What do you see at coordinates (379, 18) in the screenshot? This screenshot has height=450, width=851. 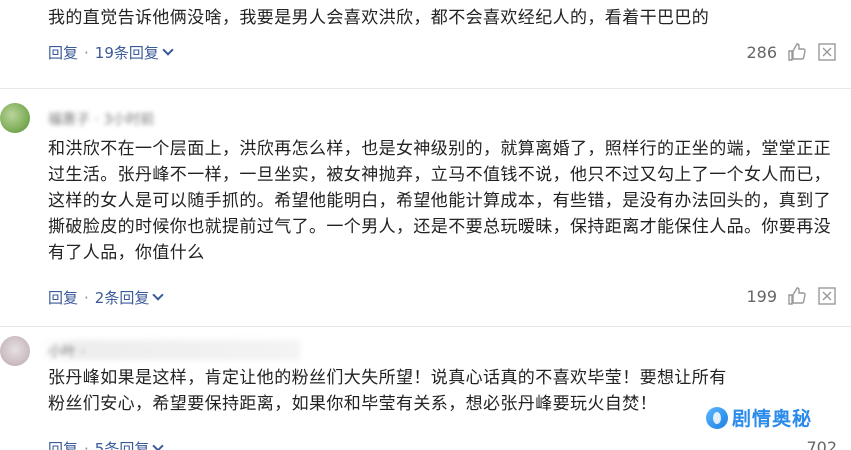 I see `comment-text: 我的直觉告诉他俩没啥，我要是男人会喜欢洪欣，都不会喜欢经纪人的，看着干巴巴的` at bounding box center [379, 18].